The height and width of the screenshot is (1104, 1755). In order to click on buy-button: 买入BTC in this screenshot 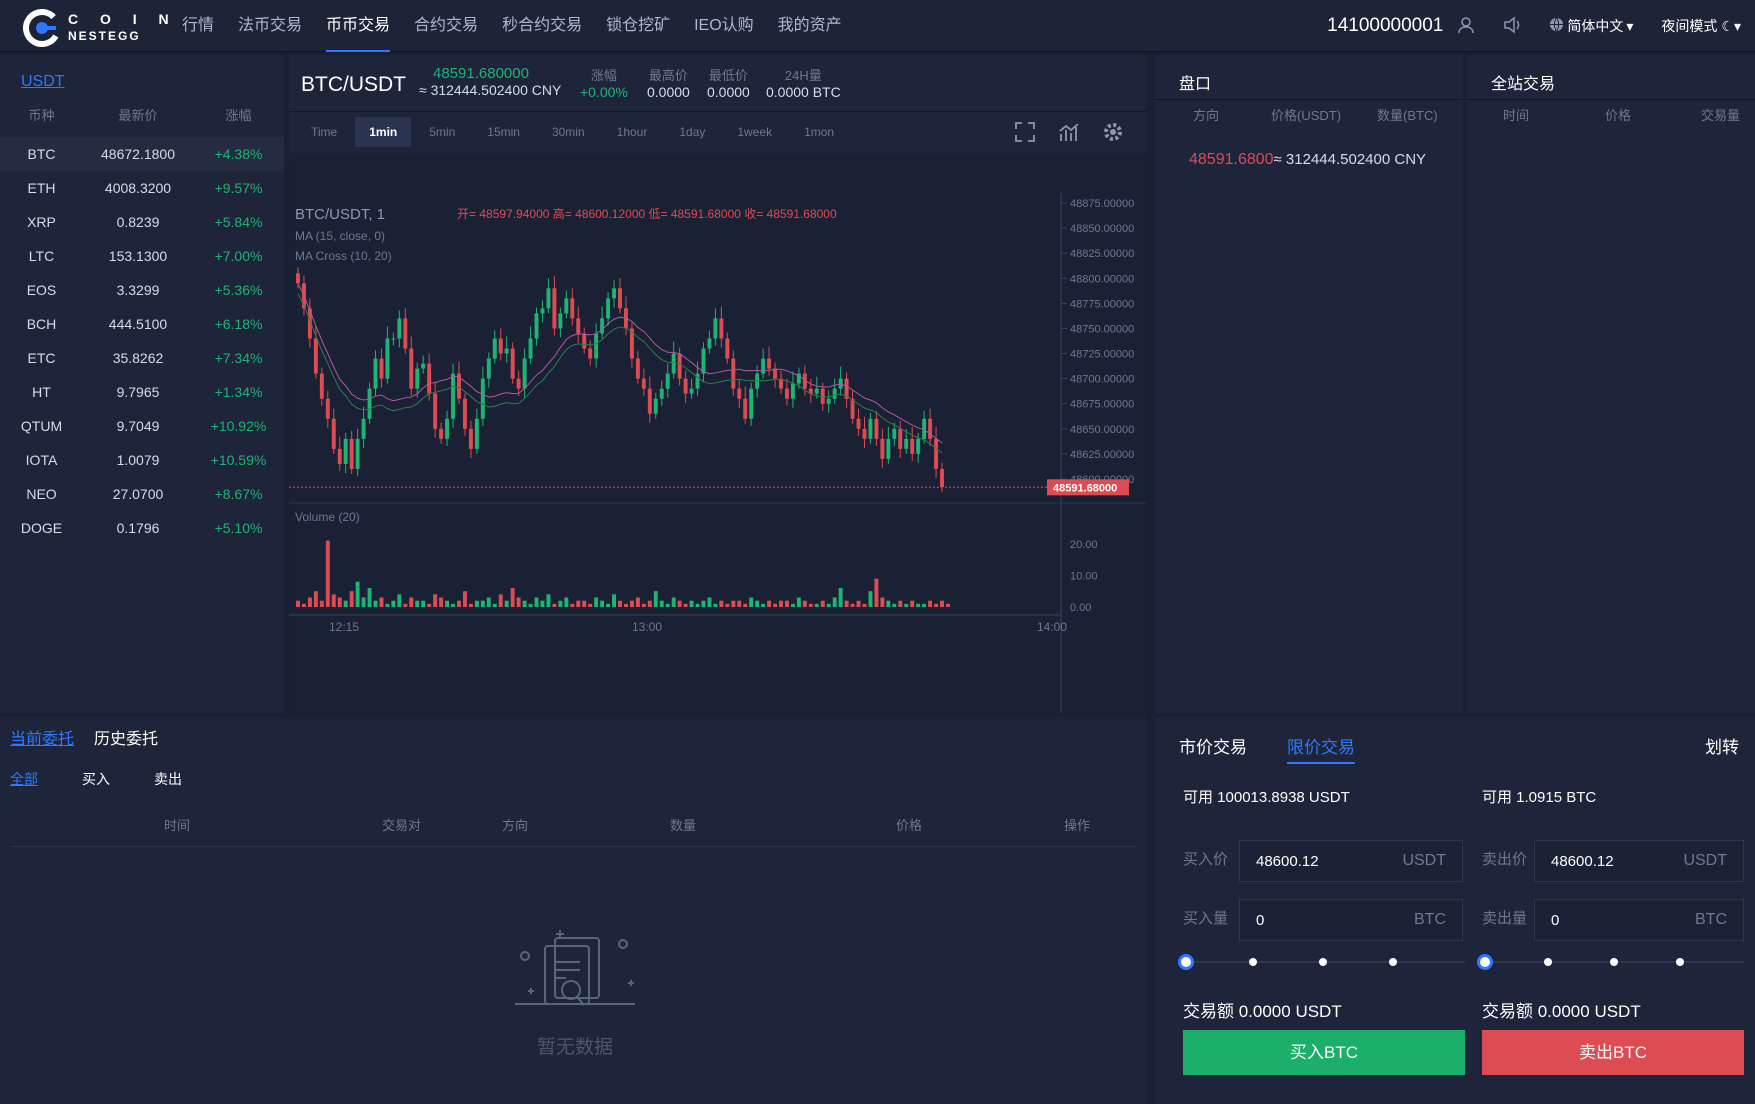, I will do `click(1324, 1052)`.